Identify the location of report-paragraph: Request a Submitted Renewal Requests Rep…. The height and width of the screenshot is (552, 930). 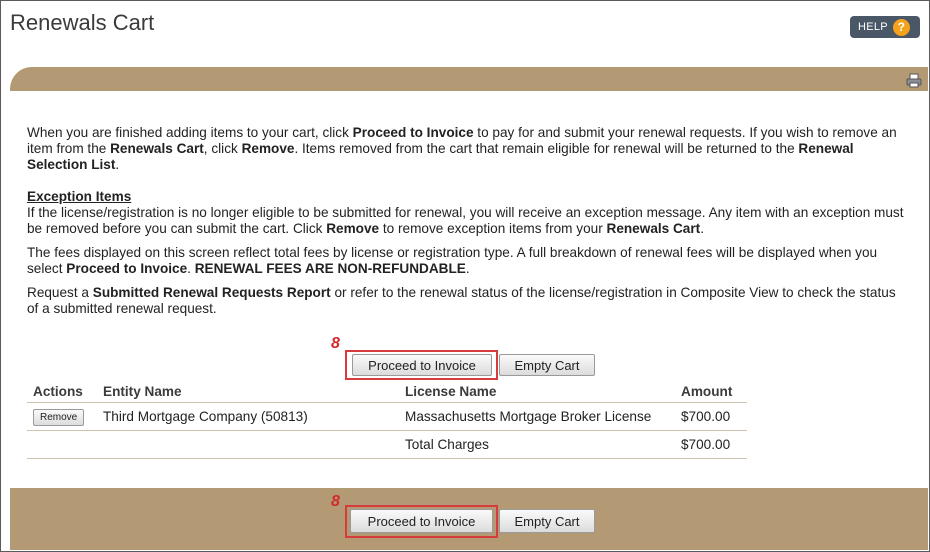
(467, 301).